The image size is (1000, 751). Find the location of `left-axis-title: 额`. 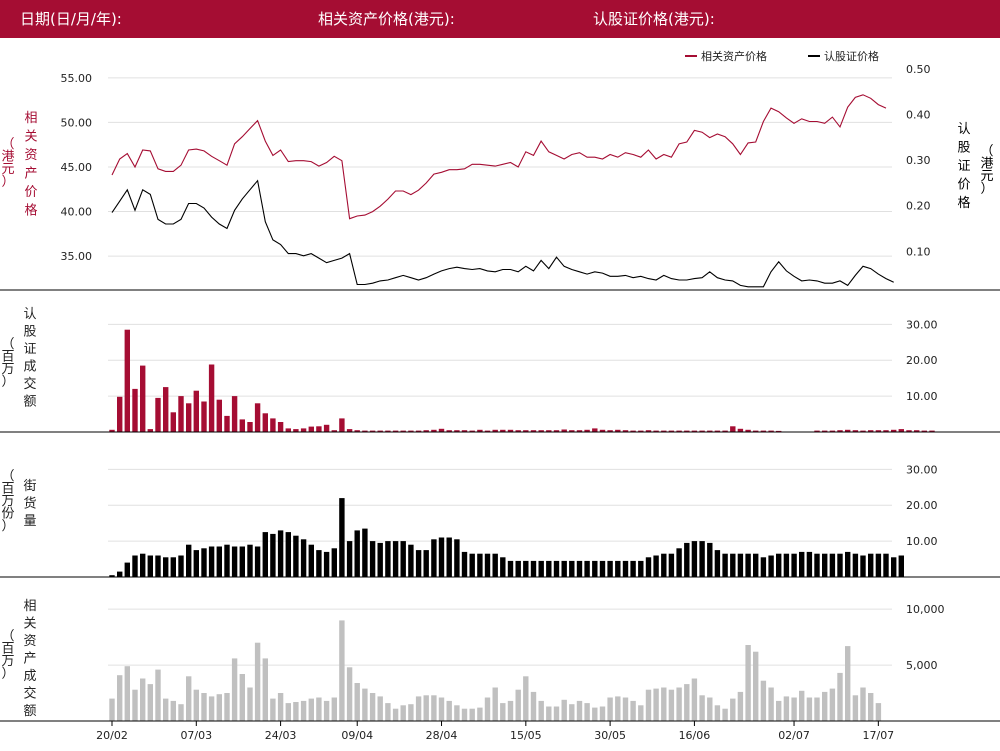

left-axis-title: 额 is located at coordinates (29, 402).